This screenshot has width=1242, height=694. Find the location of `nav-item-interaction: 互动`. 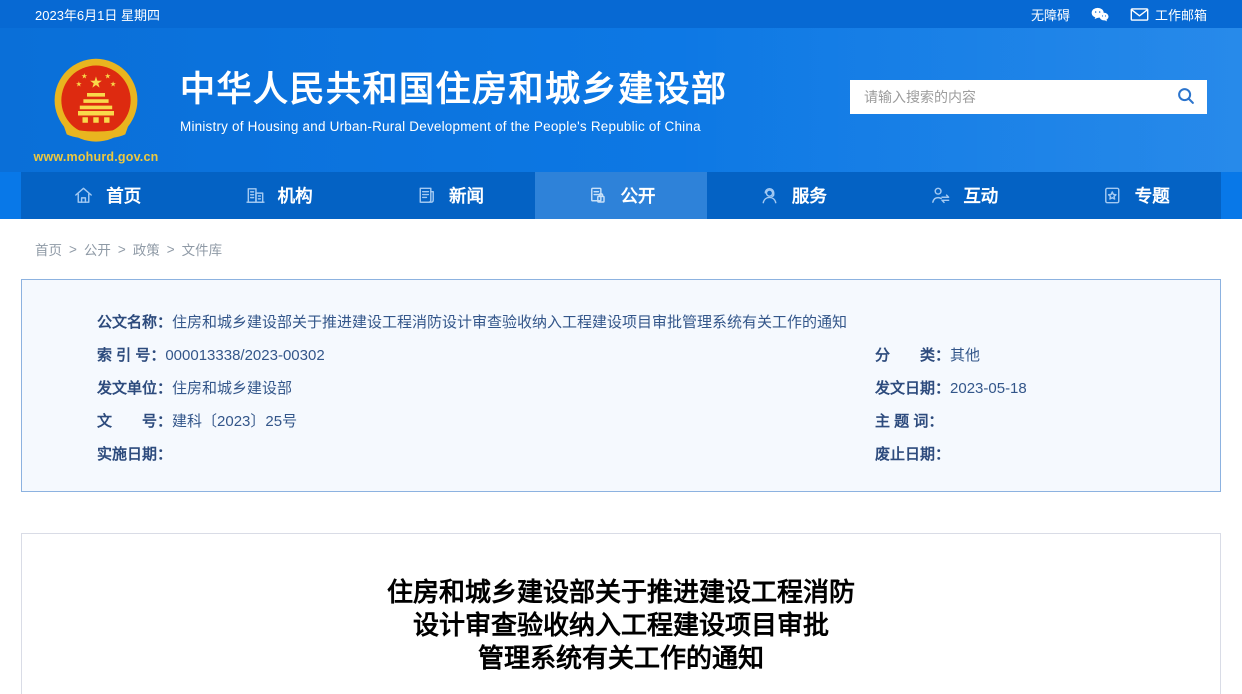

nav-item-interaction: 互动 is located at coordinates (963, 195).